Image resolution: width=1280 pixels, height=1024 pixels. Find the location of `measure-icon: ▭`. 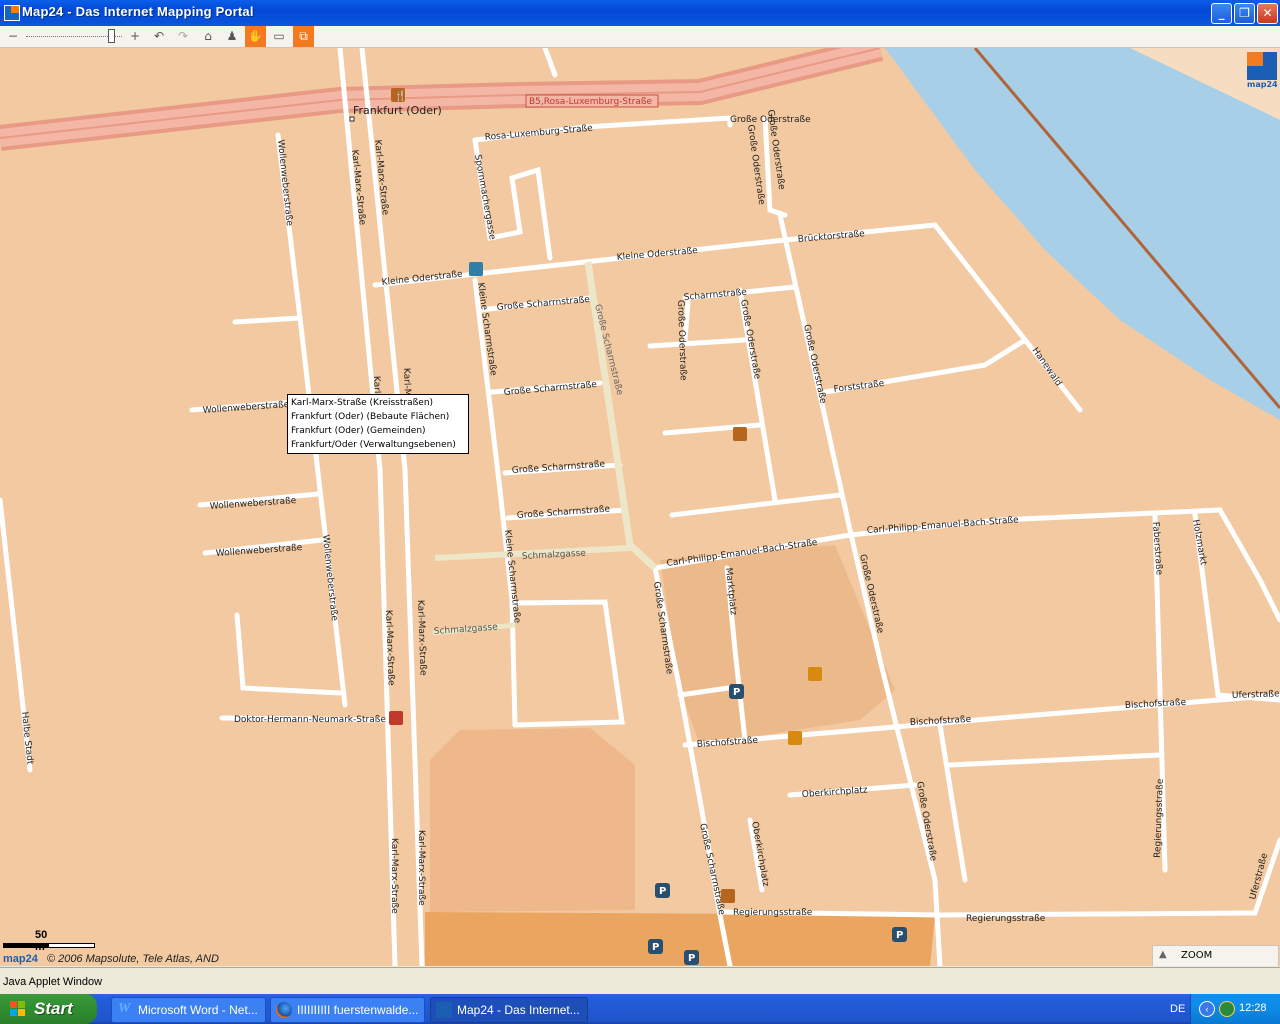

measure-icon: ▭ is located at coordinates (279, 36).